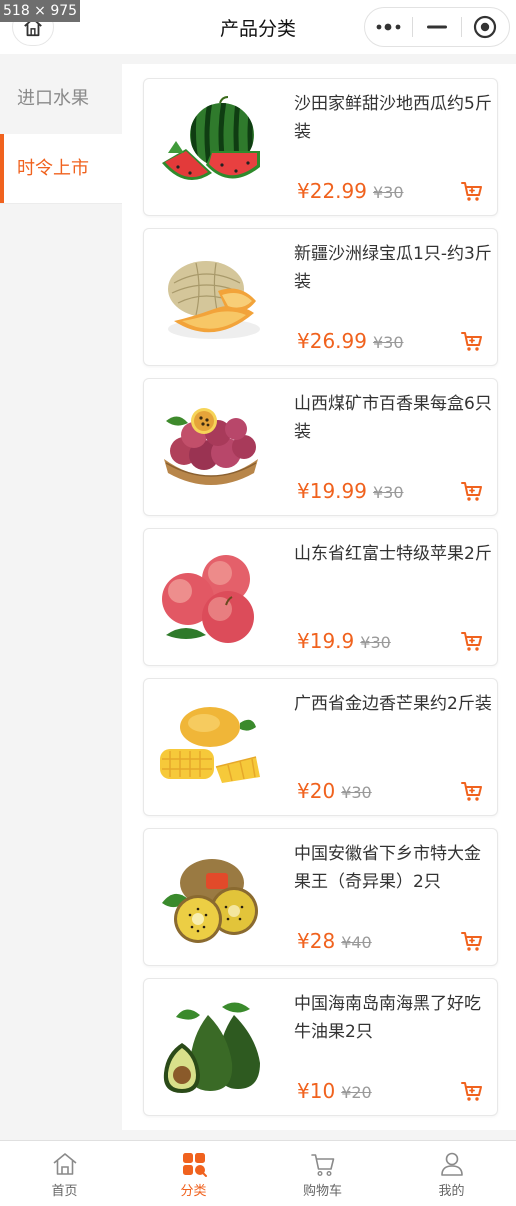 The width and height of the screenshot is (516, 1206). What do you see at coordinates (387, 868) in the screenshot?
I see `product-name: 中国安徽省下乡市特大金果王（奇异果）2只` at bounding box center [387, 868].